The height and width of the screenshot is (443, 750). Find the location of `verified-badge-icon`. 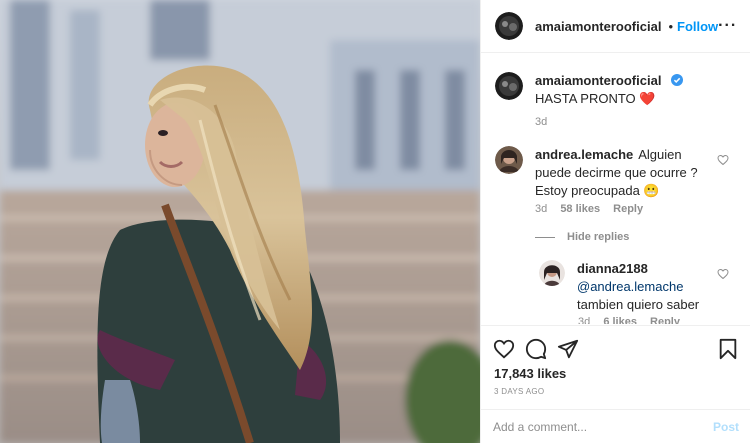

verified-badge-icon is located at coordinates (677, 80).